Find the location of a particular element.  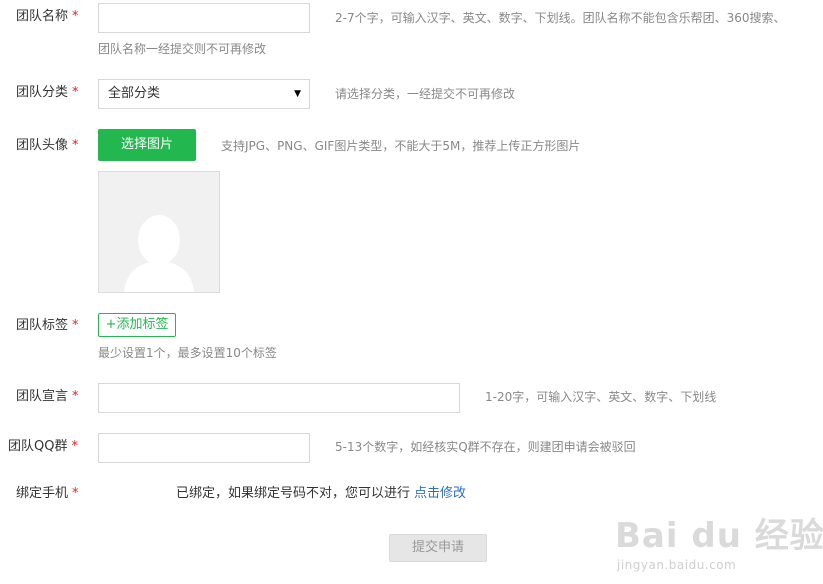

team-slogan-input is located at coordinates (279, 398).